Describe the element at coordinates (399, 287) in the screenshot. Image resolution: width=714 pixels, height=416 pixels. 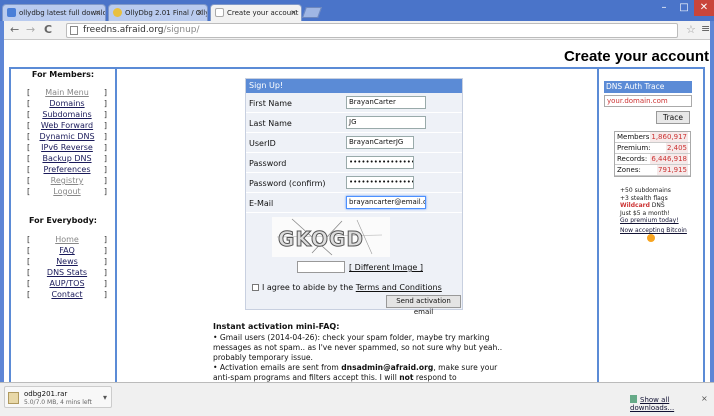
I see `terms-link: Terms and Conditions` at that location.